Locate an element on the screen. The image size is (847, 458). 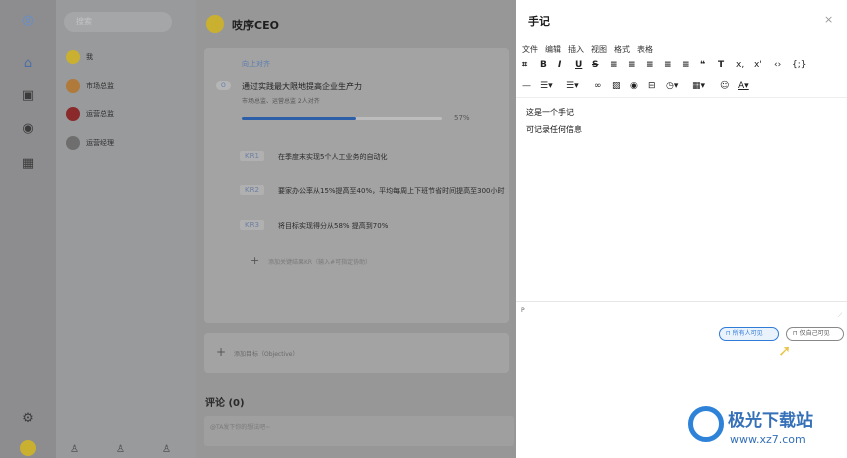
emoji-icon: ☺ is located at coordinates (724, 86).